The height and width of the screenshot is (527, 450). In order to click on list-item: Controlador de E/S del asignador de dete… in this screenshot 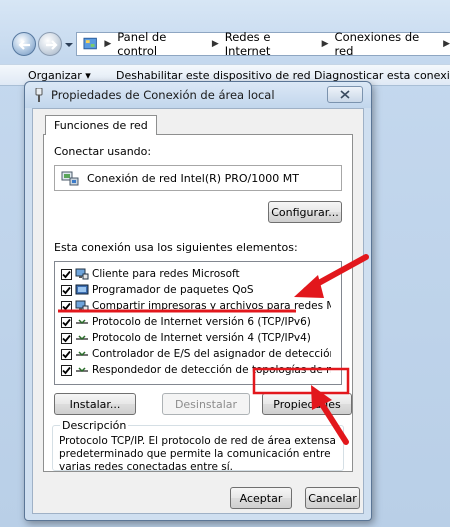, I will do `click(196, 354)`.